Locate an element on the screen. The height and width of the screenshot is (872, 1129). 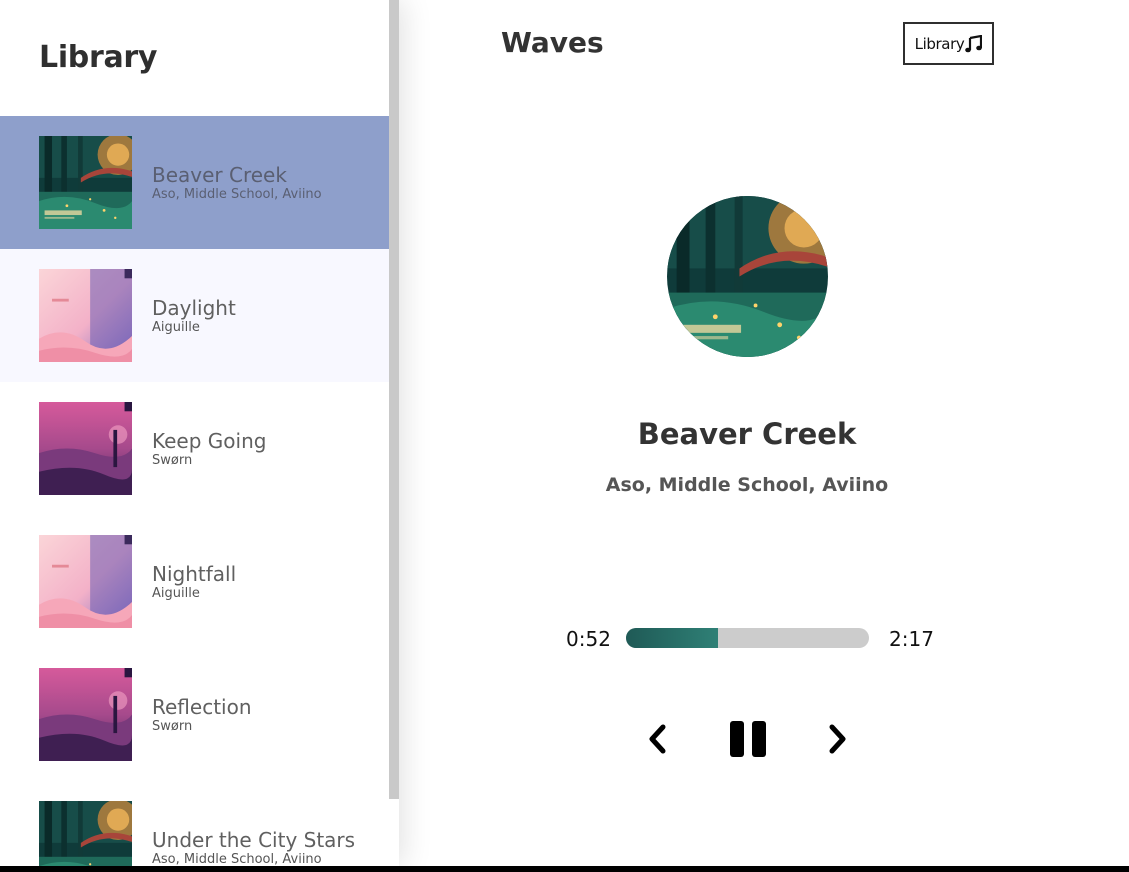
library-toggle-button: Library is located at coordinates (948, 43).